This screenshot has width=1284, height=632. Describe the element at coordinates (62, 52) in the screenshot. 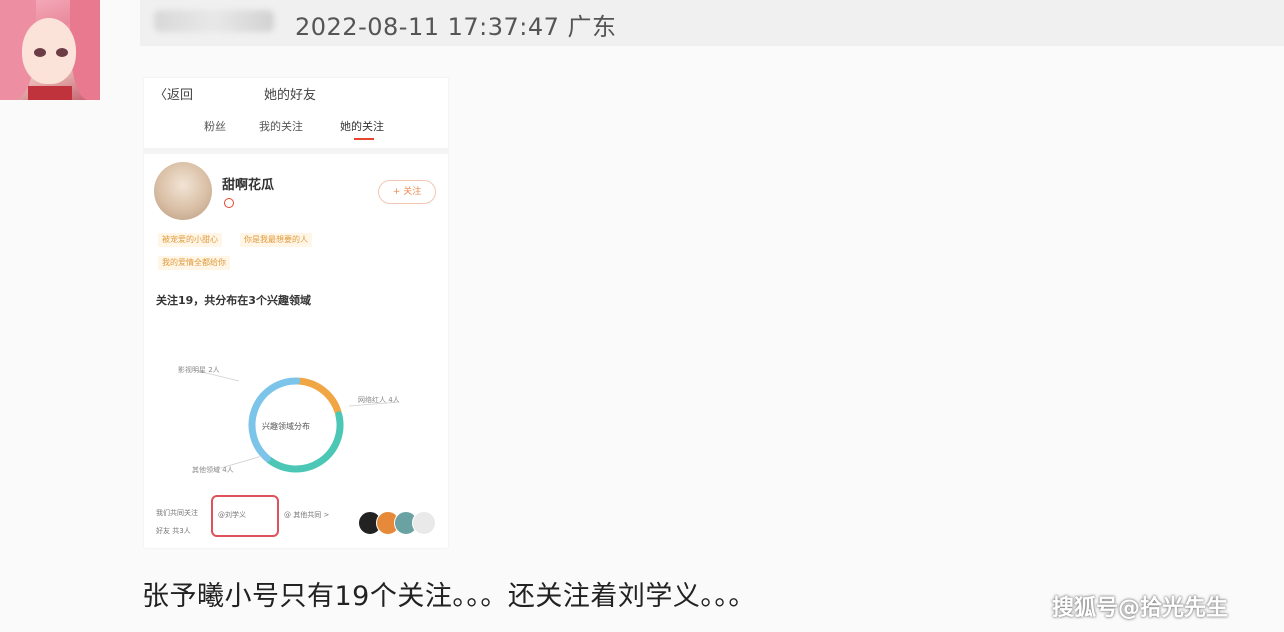

I see `avatar-eye-right` at that location.